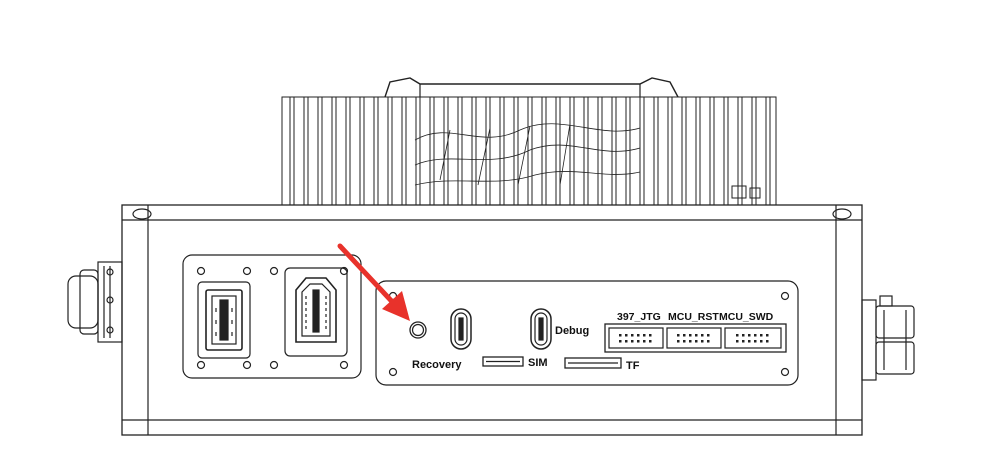 Image resolution: width=992 pixels, height=455 pixels. I want to click on mcu-swd-label: MCU_SWD, so click(746, 317).